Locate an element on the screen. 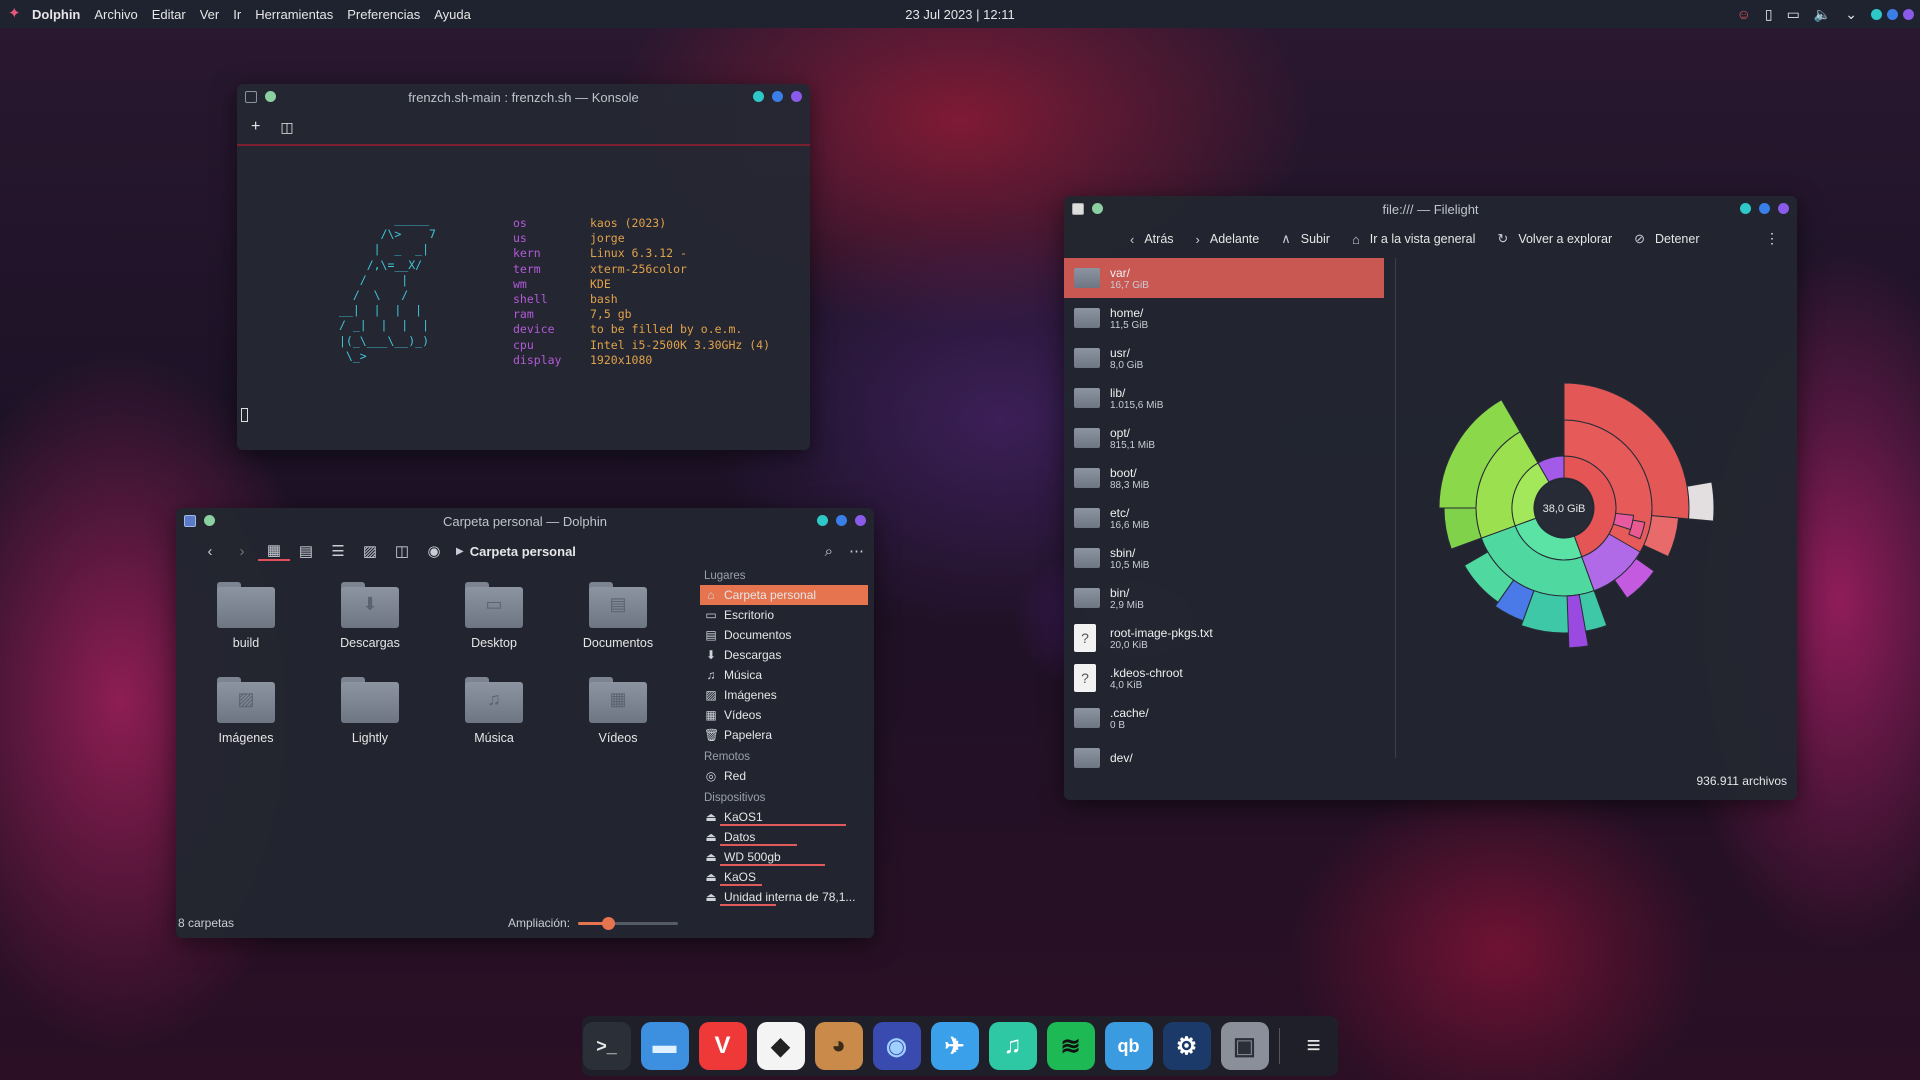 The image size is (1920, 1080). directory-entry: opt/815,1 MiB is located at coordinates (1224, 438).